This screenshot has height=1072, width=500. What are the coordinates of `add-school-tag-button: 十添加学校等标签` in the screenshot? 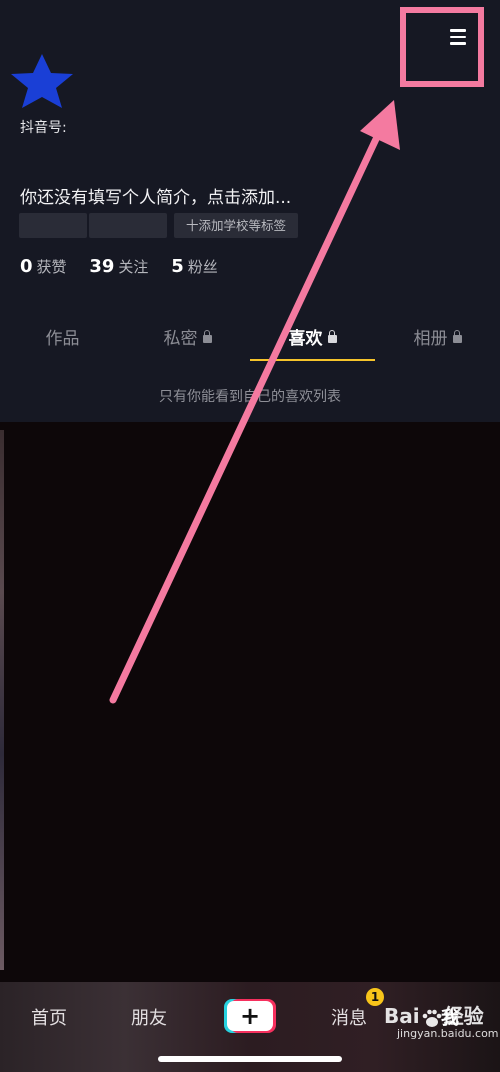 It's located at (236, 225).